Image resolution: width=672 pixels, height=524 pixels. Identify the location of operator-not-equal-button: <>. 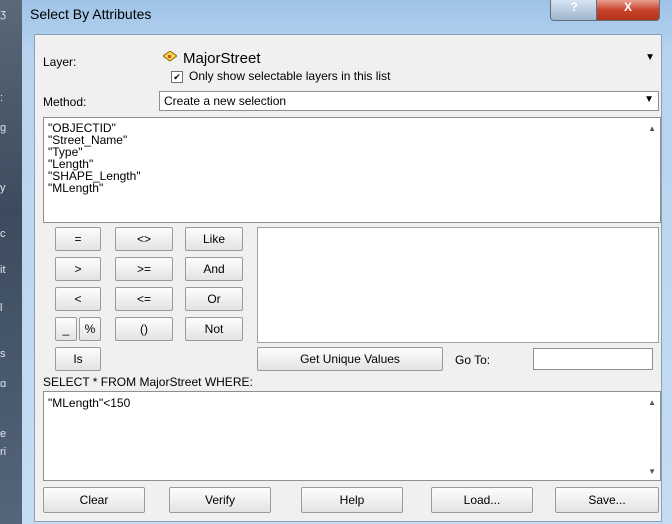
(144, 239).